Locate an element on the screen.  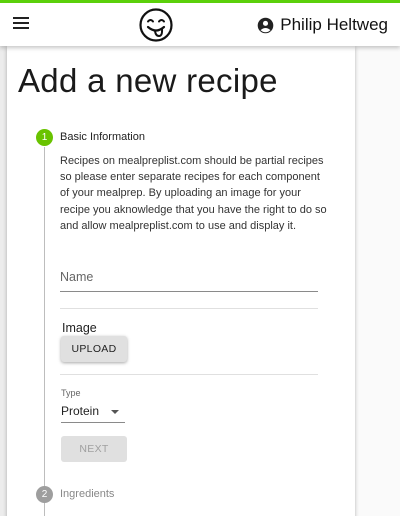
user-name: Philip Heltweg is located at coordinates (334, 24).